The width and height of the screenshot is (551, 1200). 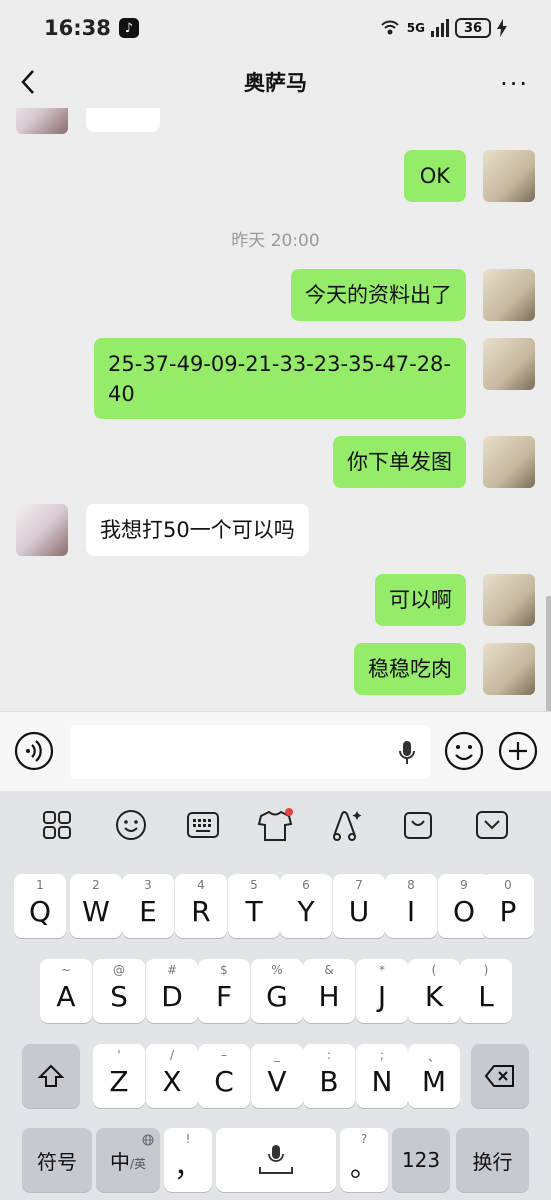 What do you see at coordinates (197, 530) in the screenshot?
I see `message-bubble: 我想打50一个可以吗` at bounding box center [197, 530].